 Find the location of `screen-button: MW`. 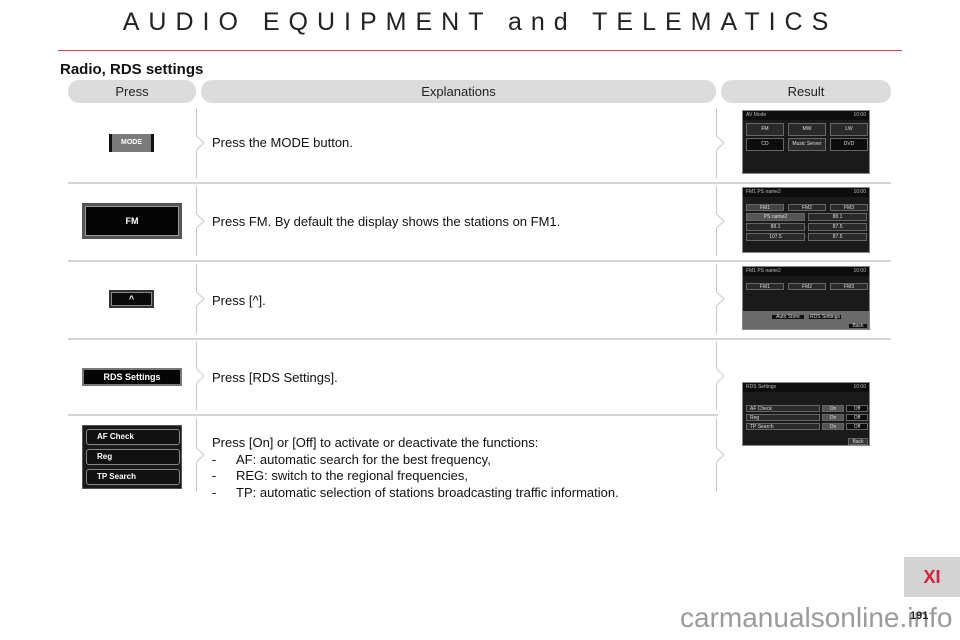

screen-button: MW is located at coordinates (807, 129).